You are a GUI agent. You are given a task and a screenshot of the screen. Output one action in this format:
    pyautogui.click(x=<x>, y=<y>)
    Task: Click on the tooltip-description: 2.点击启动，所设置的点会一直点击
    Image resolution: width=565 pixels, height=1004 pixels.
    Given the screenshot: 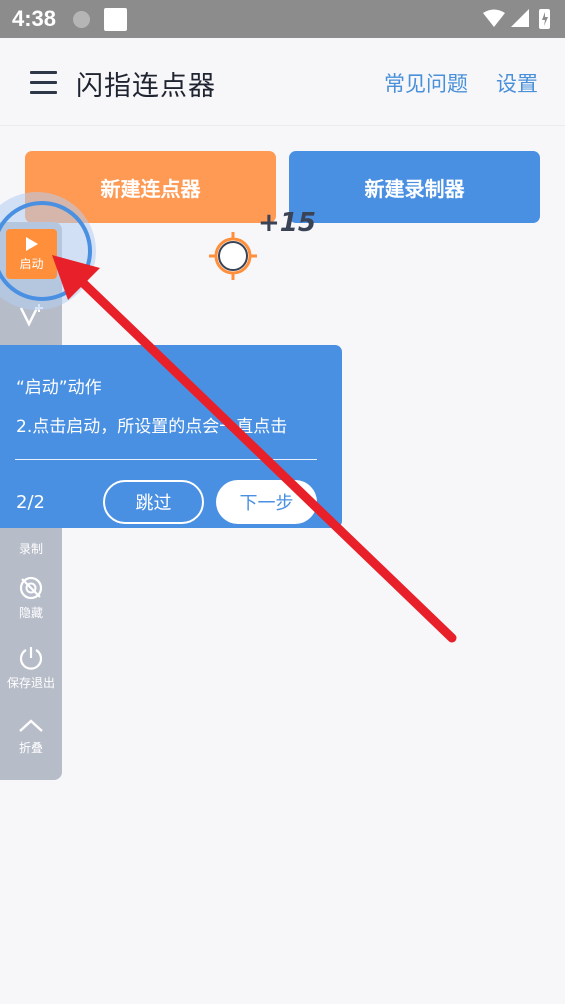 What is the action you would take?
    pyautogui.click(x=152, y=427)
    